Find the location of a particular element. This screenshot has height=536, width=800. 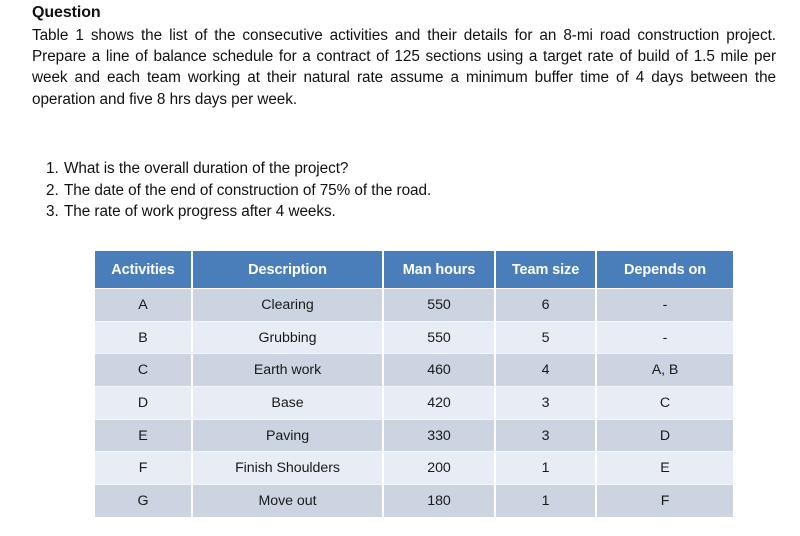

column-header-man-hours: Man hours is located at coordinates (439, 270).